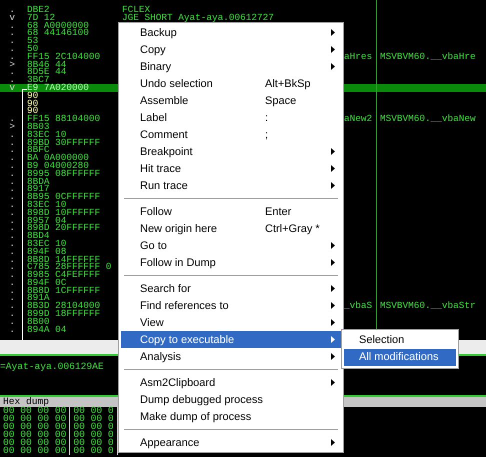  I want to click on hex-code: 3BC7, so click(38, 80).